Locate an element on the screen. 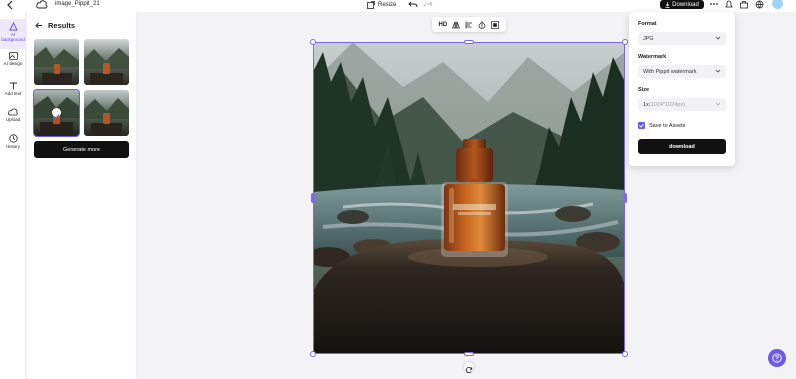  top-bar: image_Pippit_21 Resize Download is located at coordinates (398, 6).